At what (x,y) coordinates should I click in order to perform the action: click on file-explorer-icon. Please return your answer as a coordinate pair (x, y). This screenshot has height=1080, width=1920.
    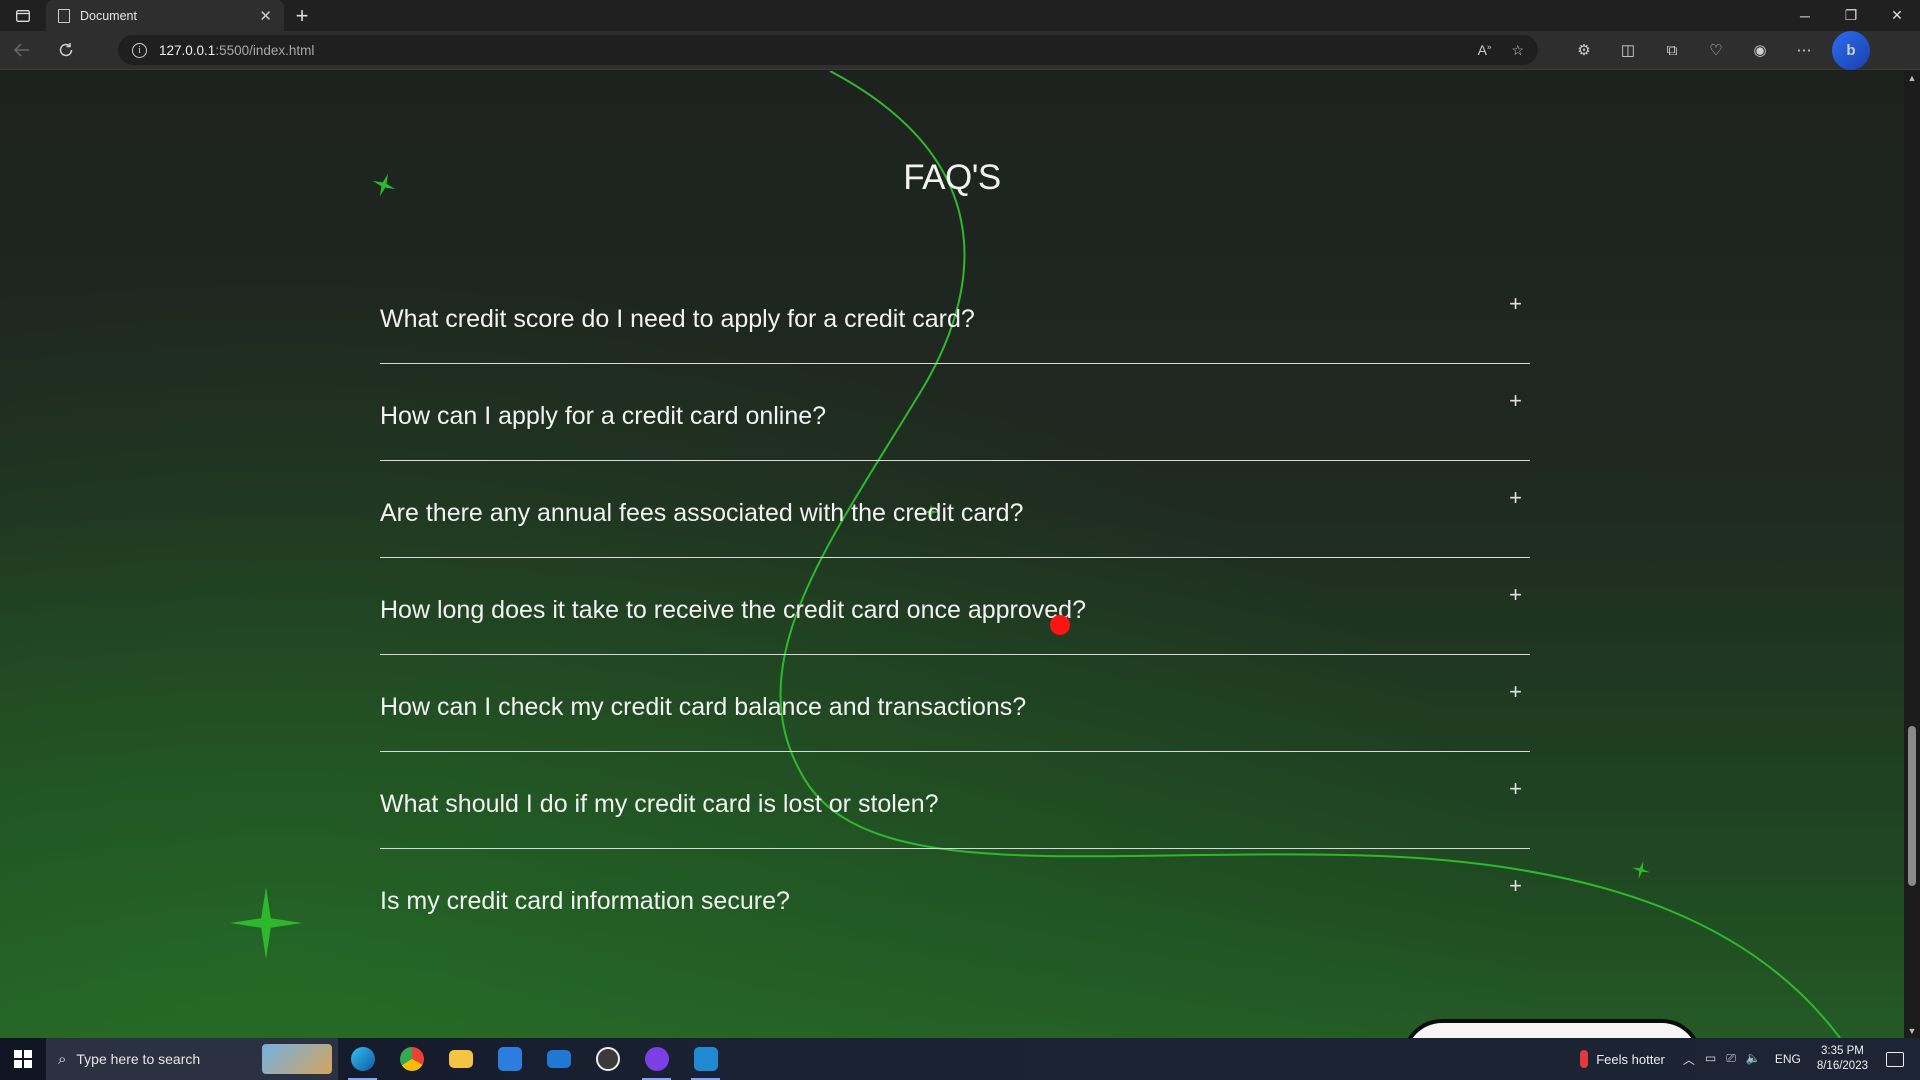
    Looking at the image, I should click on (460, 1059).